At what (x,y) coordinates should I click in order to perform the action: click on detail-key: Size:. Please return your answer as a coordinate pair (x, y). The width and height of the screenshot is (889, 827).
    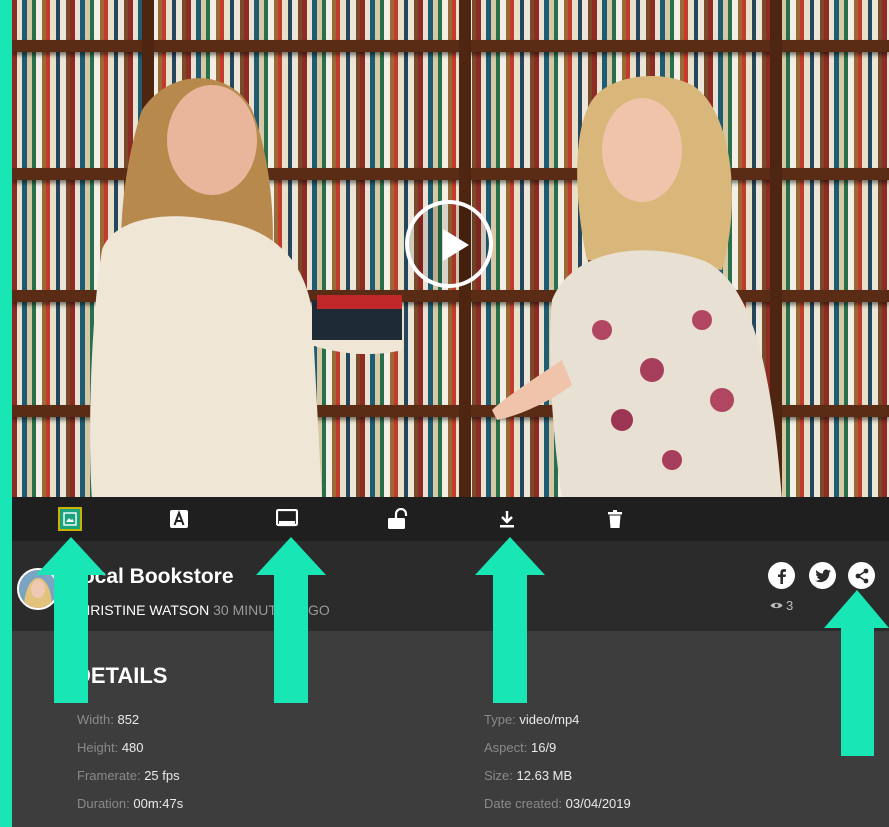
    Looking at the image, I should click on (498, 775).